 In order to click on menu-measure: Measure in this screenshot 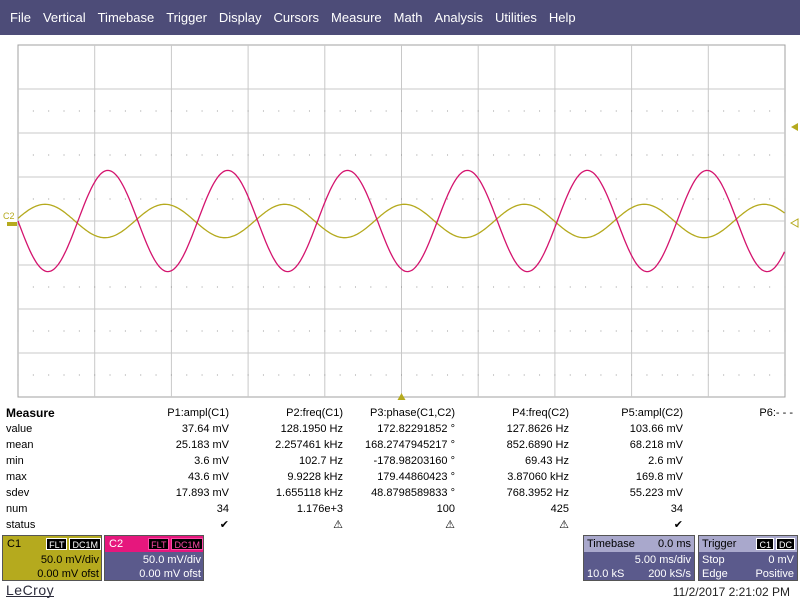, I will do `click(357, 17)`.